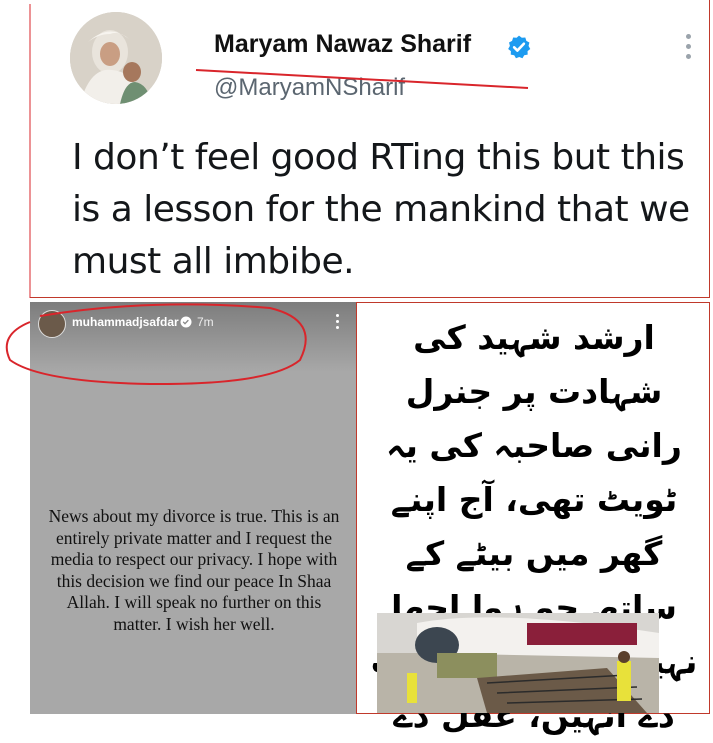 Image resolution: width=713 pixels, height=743 pixels. I want to click on story-username: muhammadjsafdar, so click(125, 322).